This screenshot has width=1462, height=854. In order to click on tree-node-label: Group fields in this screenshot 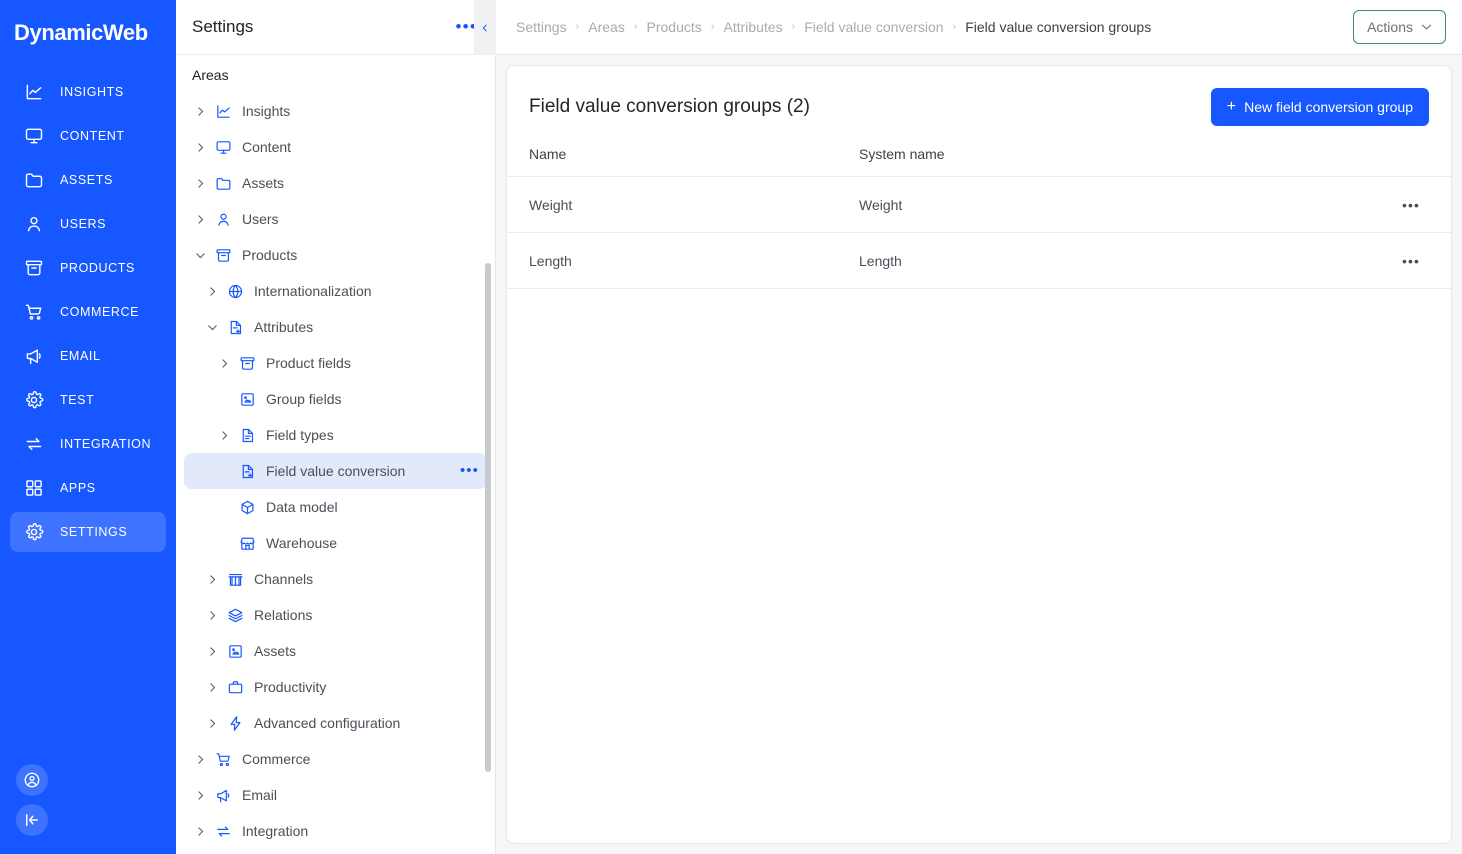, I will do `click(304, 399)`.